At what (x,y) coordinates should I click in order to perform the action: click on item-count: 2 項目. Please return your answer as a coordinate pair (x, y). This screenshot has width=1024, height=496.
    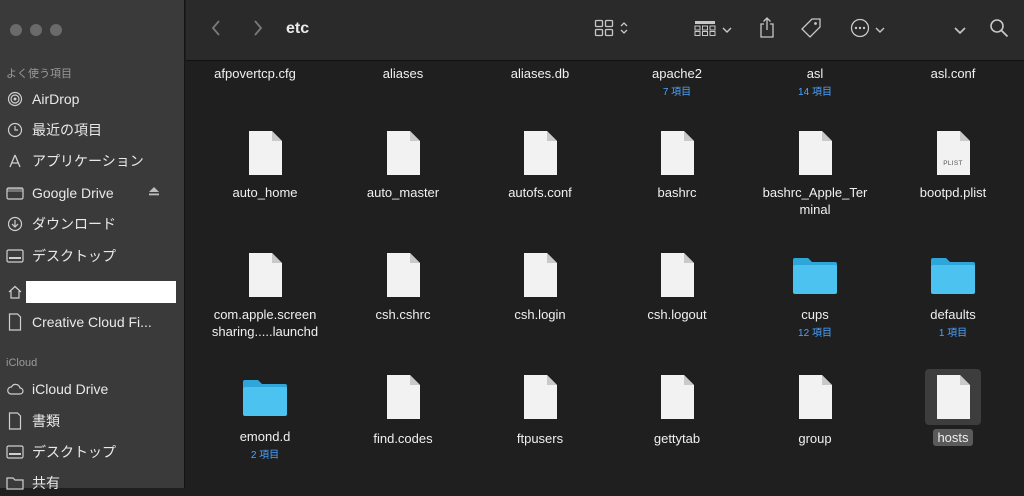
    Looking at the image, I should click on (265, 455).